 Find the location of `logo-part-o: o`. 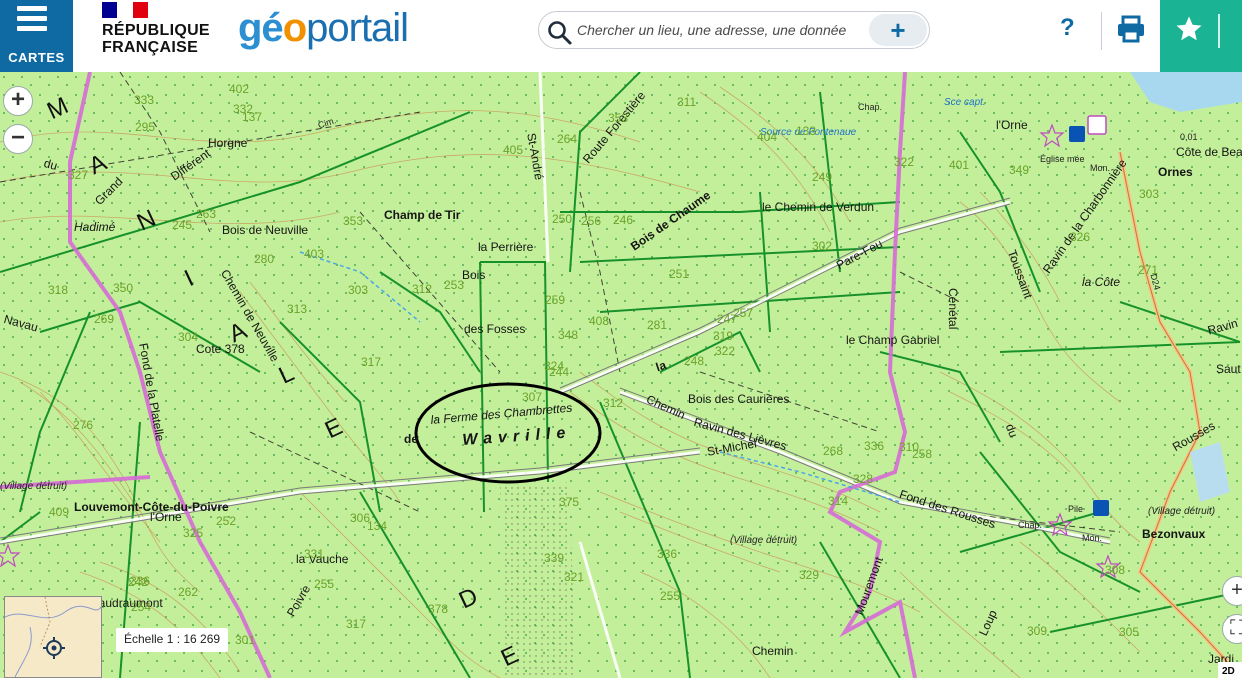

logo-part-o: o is located at coordinates (294, 28).